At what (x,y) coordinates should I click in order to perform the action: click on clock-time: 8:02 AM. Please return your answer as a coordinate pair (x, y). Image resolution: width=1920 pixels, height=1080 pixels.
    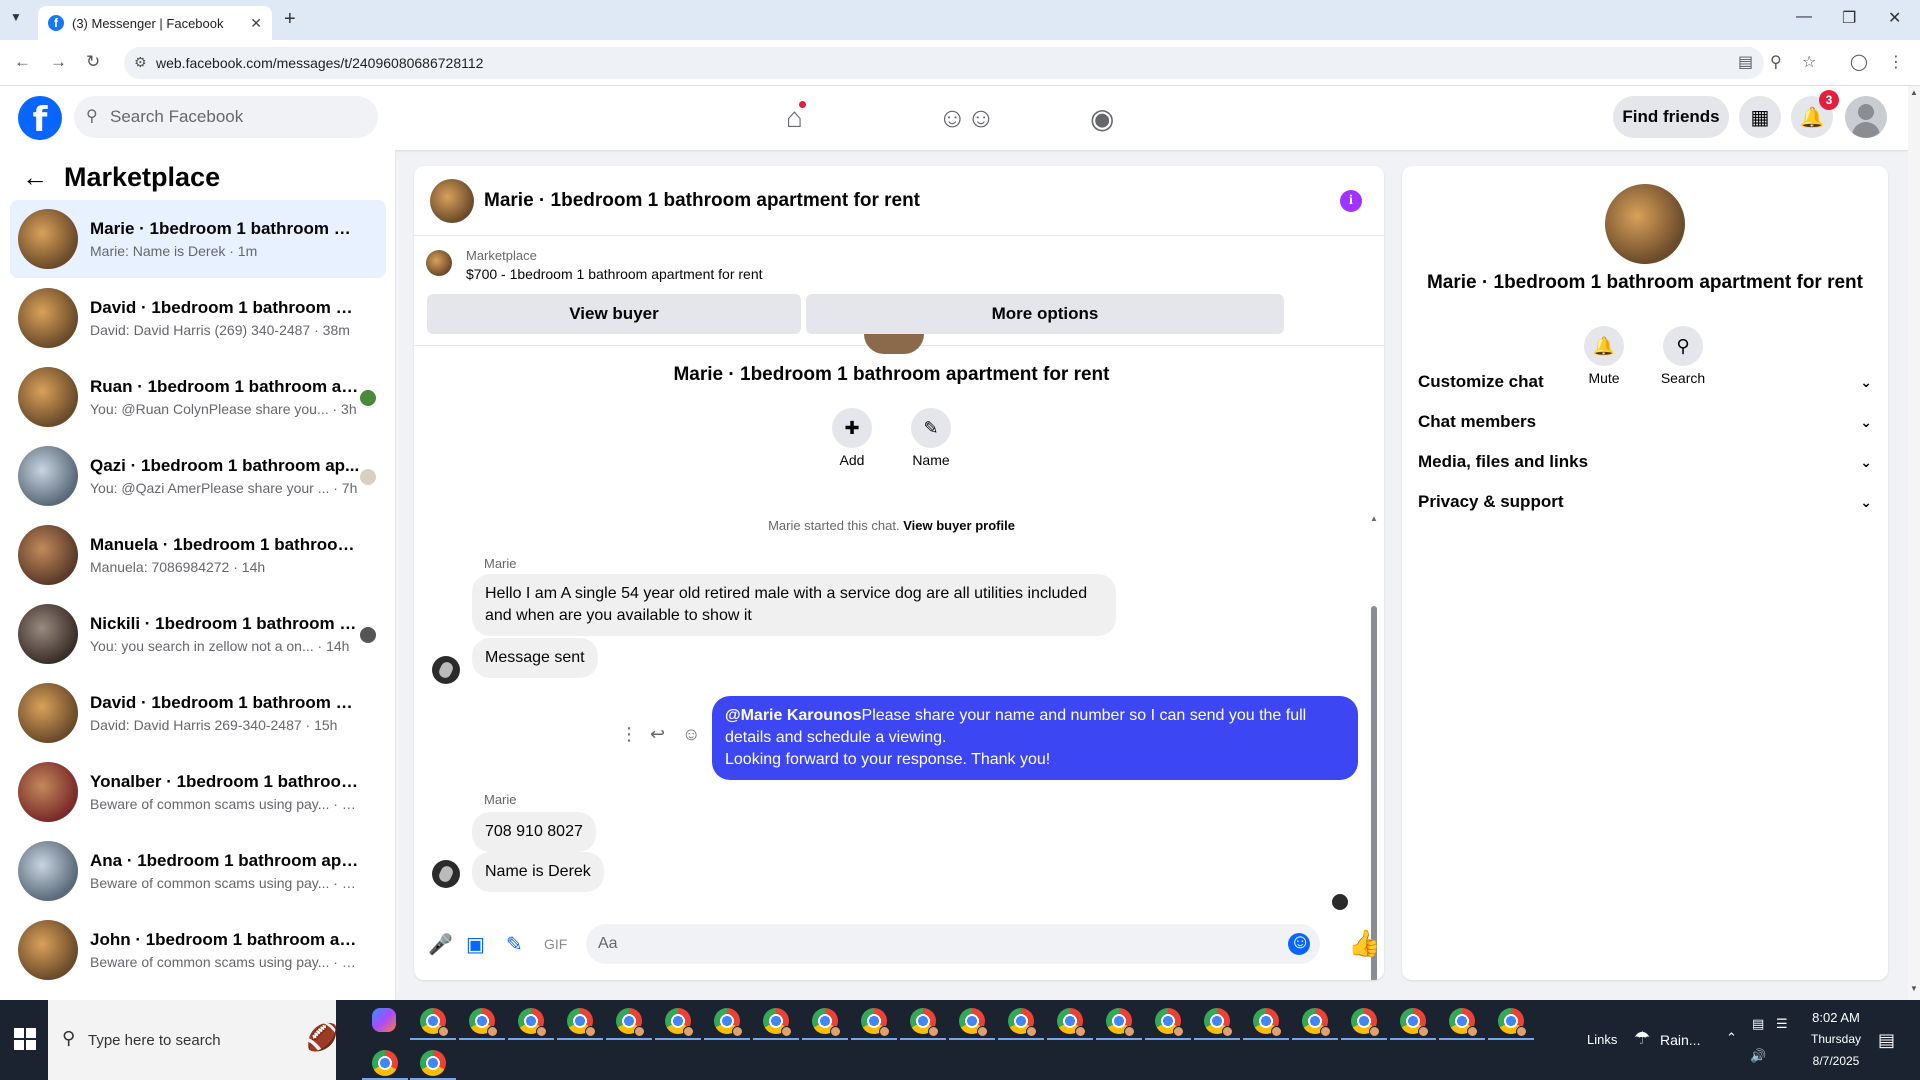
    Looking at the image, I should click on (1836, 1017).